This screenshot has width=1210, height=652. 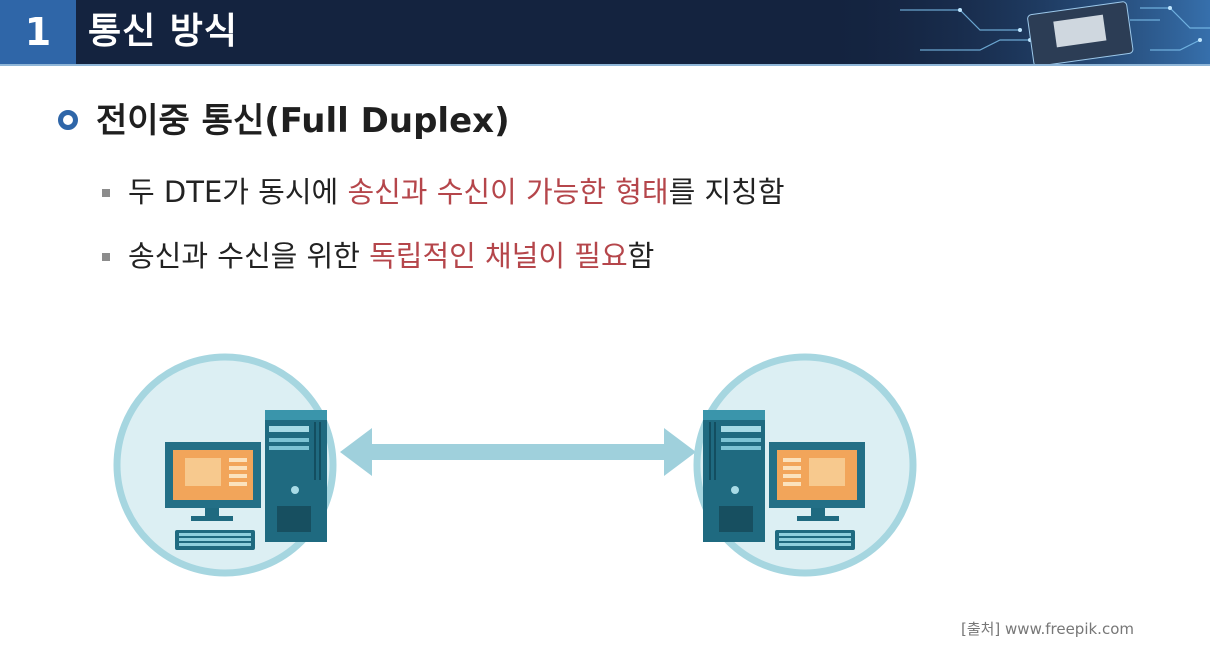 What do you see at coordinates (38, 32) in the screenshot?
I see `section-number: 1` at bounding box center [38, 32].